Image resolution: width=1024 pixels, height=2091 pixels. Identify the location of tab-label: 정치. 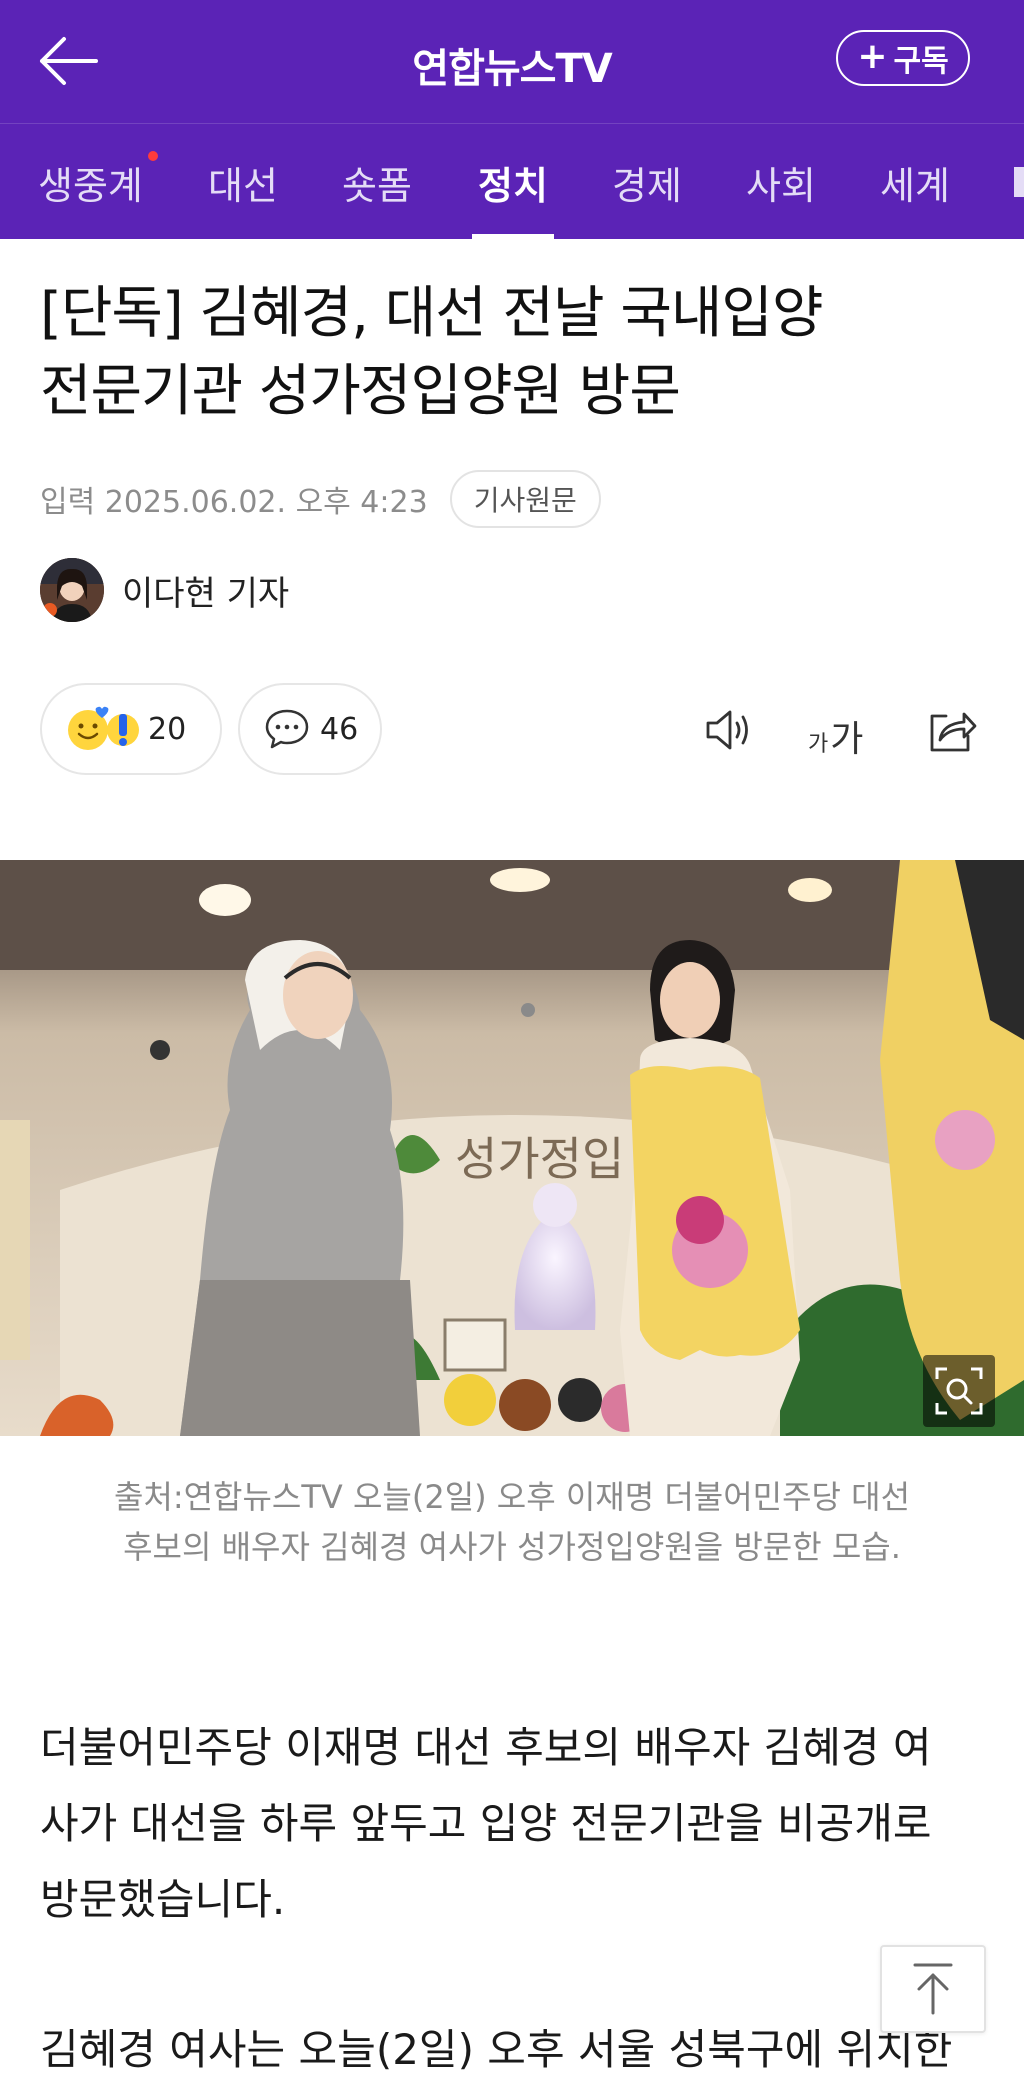
(513, 185).